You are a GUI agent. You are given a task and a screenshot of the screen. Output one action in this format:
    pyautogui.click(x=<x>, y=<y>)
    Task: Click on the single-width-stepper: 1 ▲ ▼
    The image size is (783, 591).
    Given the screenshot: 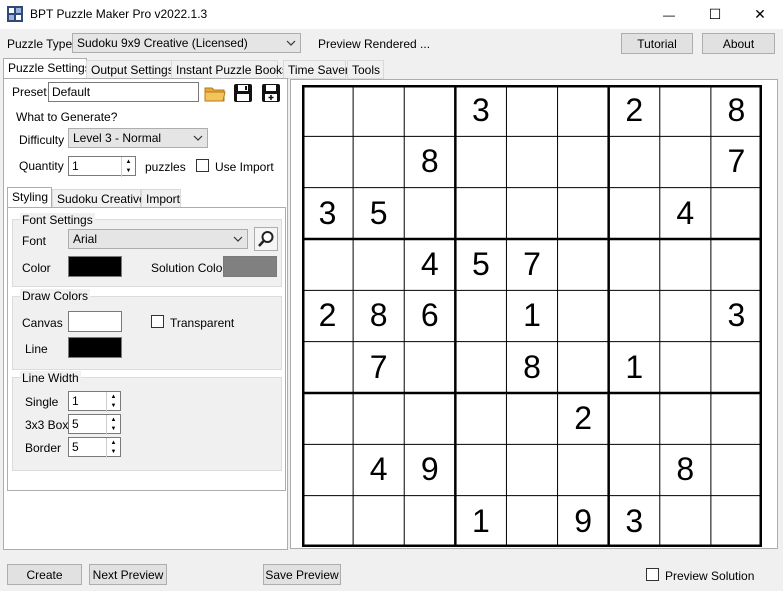 What is the action you would take?
    pyautogui.click(x=94, y=401)
    